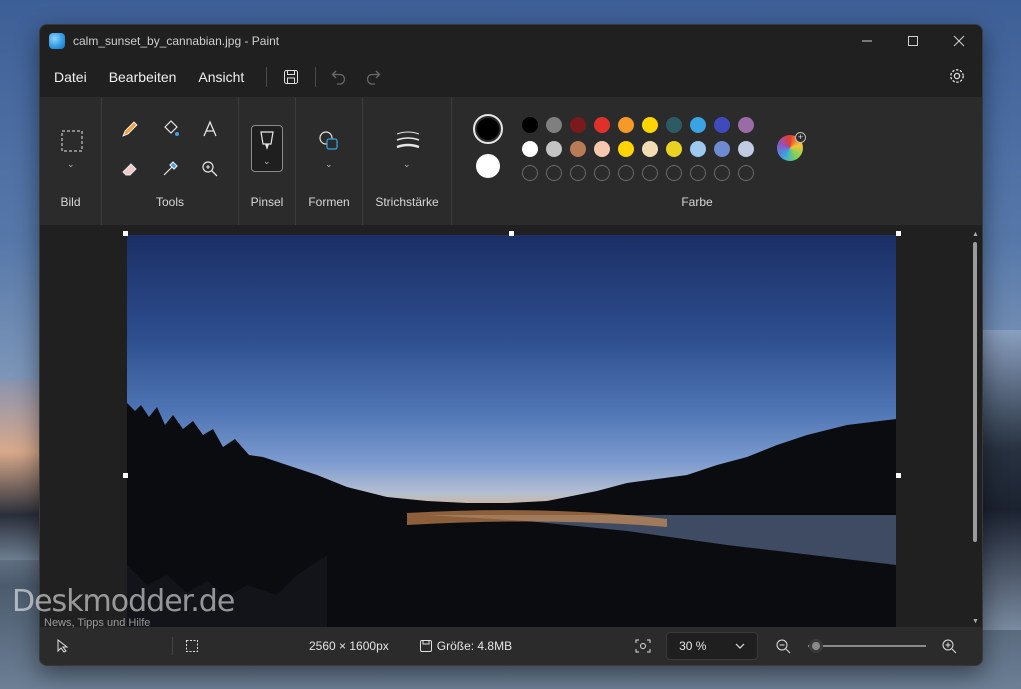  I want to click on text-tool, so click(210, 129).